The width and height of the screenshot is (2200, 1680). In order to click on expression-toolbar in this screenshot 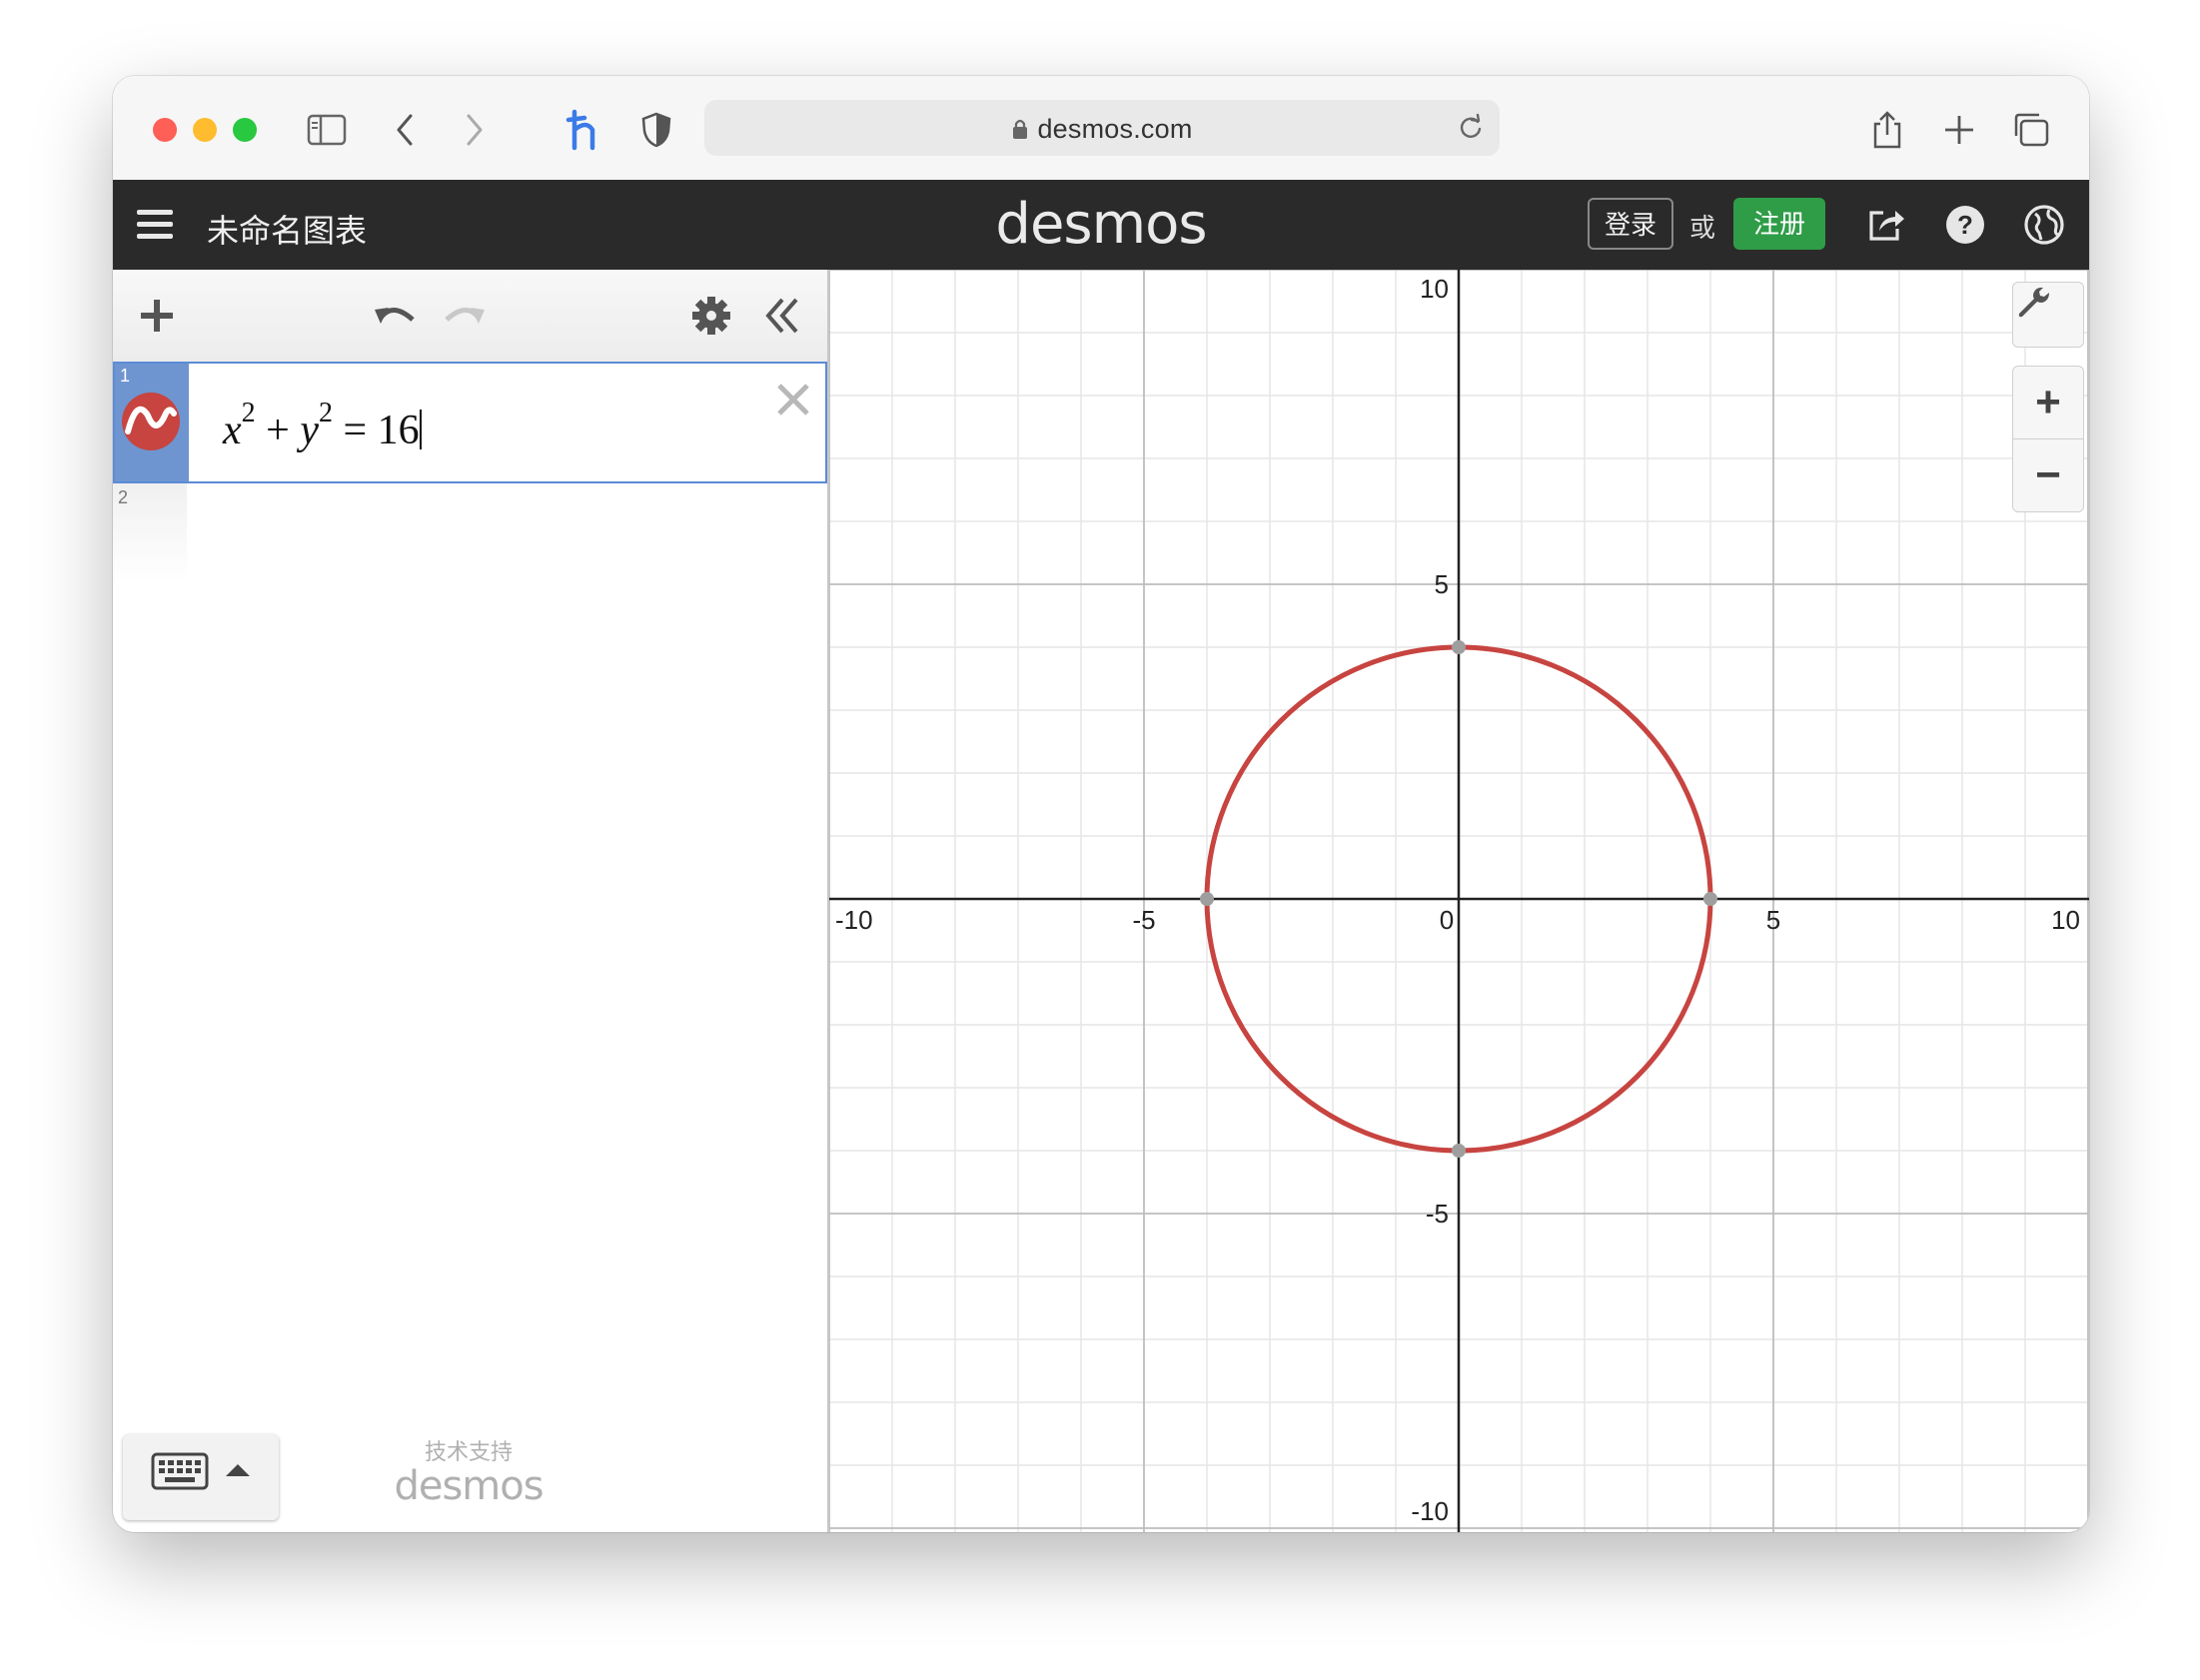, I will do `click(470, 316)`.